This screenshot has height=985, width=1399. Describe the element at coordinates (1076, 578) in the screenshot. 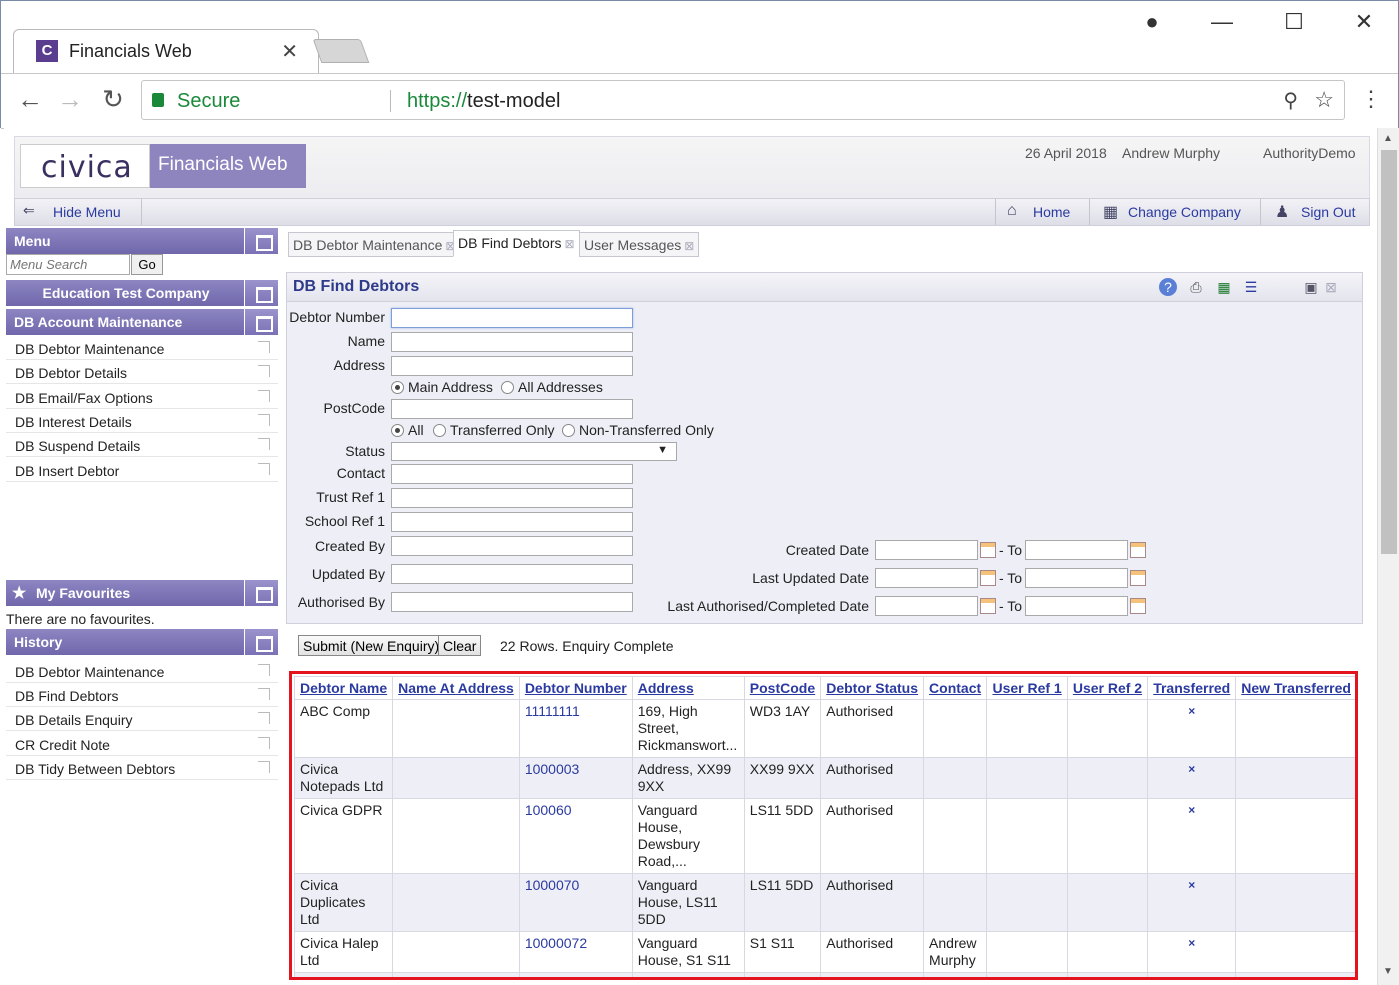

I see `last-updated-to-input` at that location.